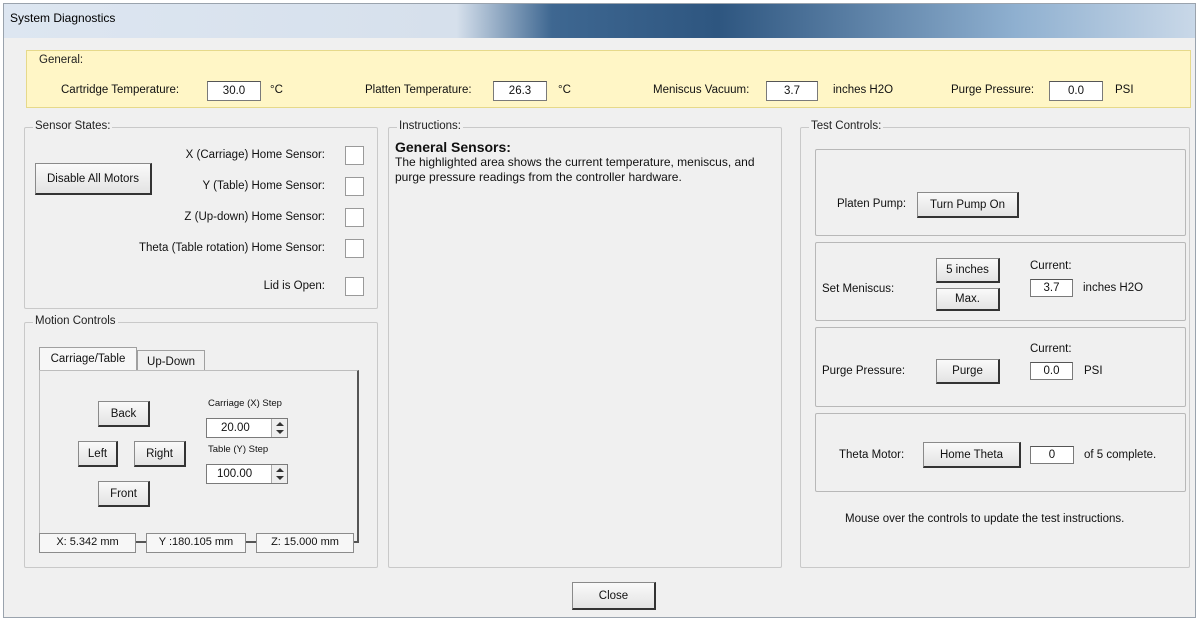  Describe the element at coordinates (61, 60) in the screenshot. I see `general-legend: General:` at that location.